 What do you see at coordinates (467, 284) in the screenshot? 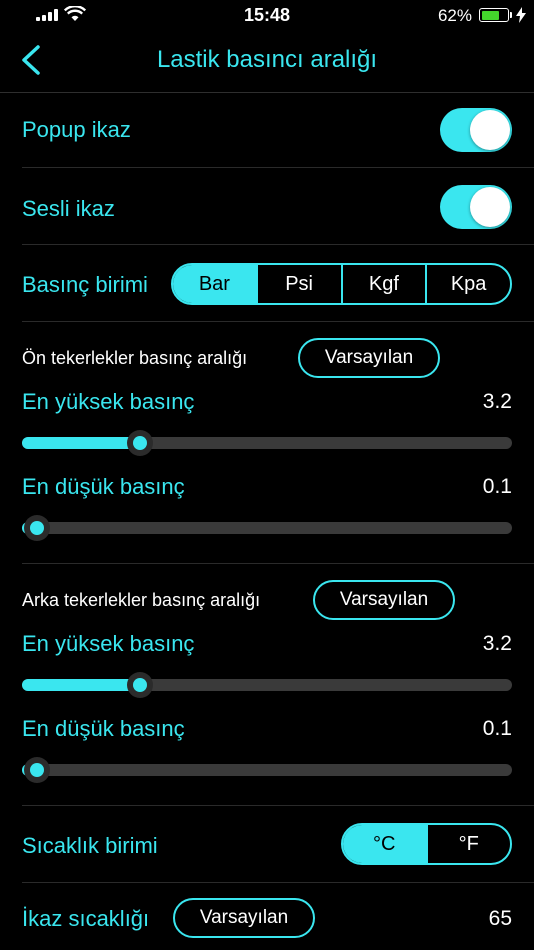
I see `pressure-unit-kpa: Kpa` at bounding box center [467, 284].